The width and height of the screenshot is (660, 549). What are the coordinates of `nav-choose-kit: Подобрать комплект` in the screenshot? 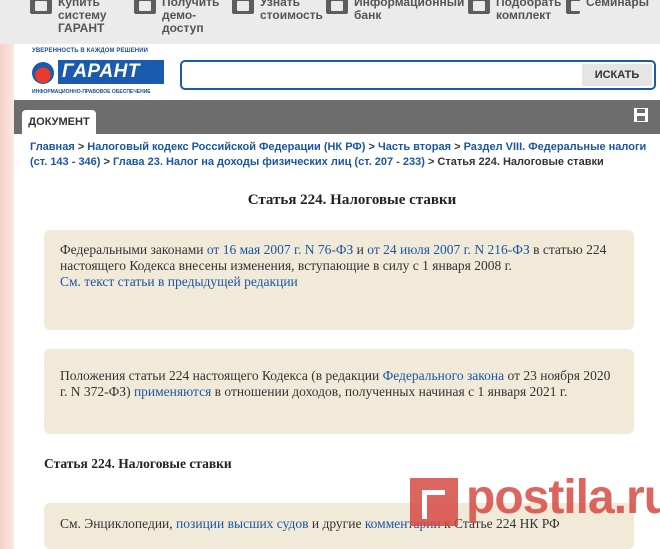 It's located at (514, 11).